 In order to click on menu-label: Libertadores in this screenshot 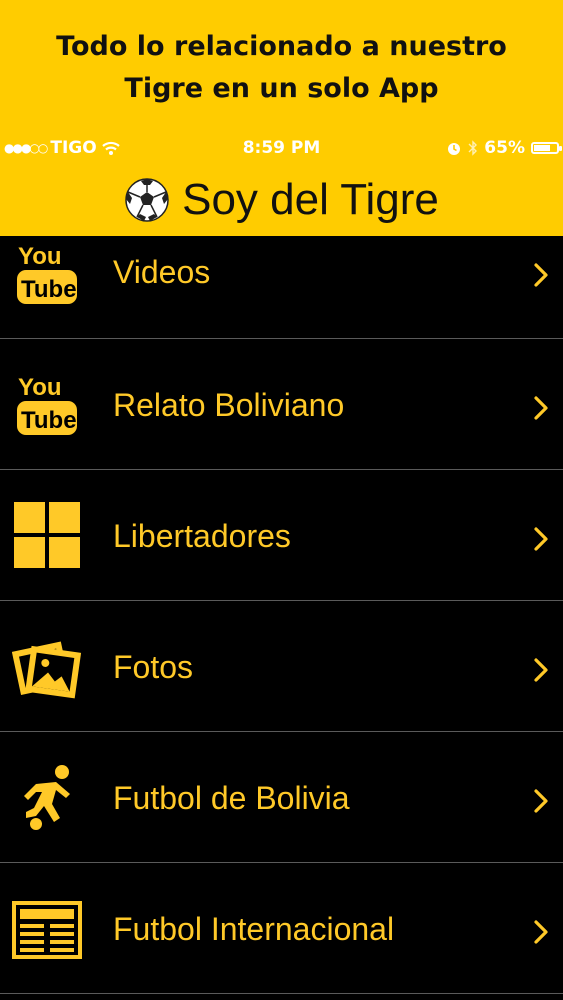, I will do `click(202, 536)`.